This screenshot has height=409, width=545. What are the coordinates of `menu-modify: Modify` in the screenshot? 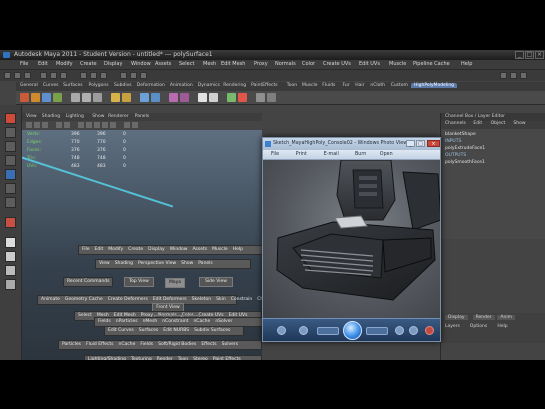 It's located at (64, 64).